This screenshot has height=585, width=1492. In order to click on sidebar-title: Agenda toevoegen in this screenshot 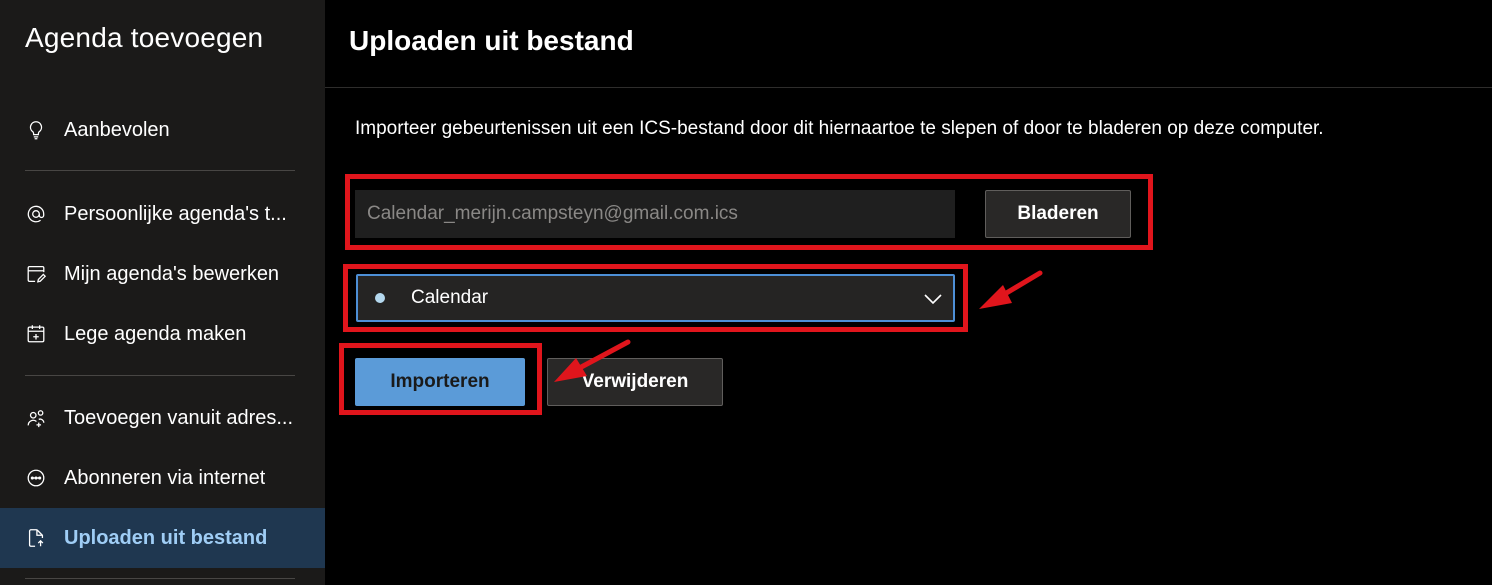, I will do `click(144, 37)`.